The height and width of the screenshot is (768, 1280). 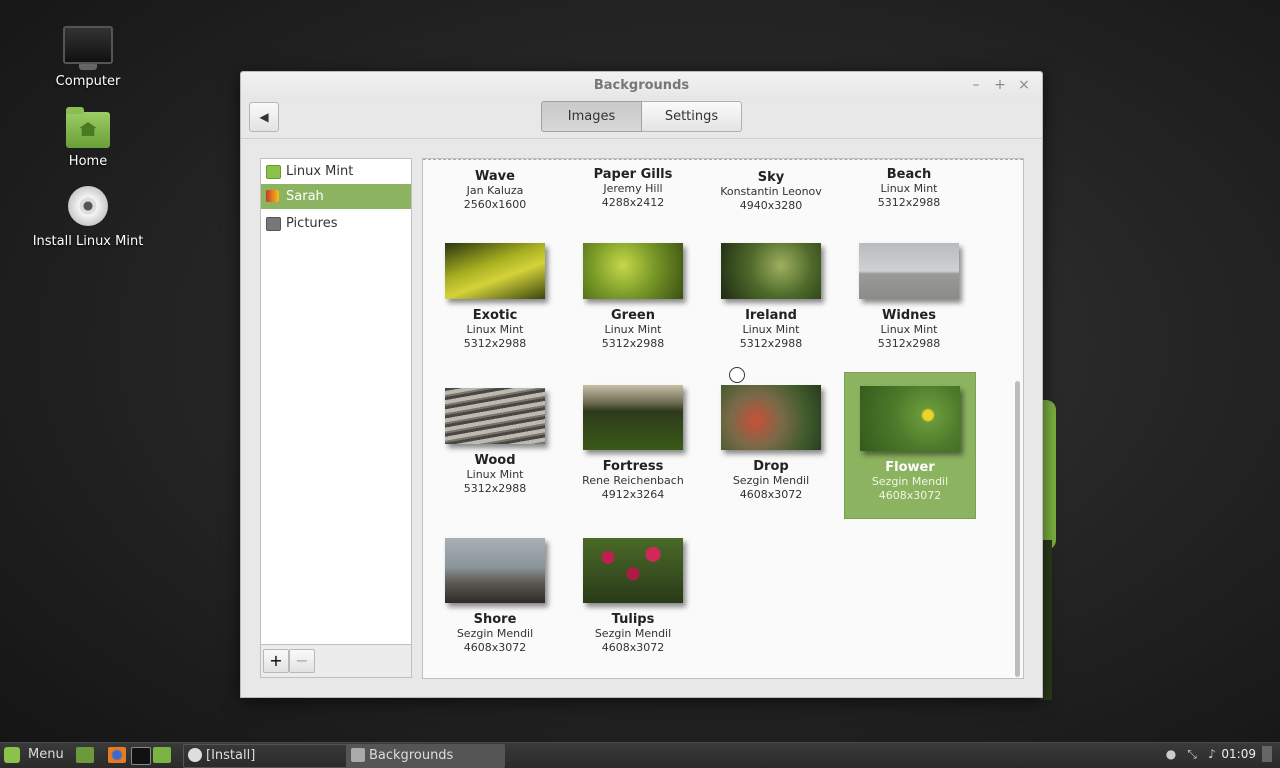 What do you see at coordinates (162, 755) in the screenshot?
I see `files-icon` at bounding box center [162, 755].